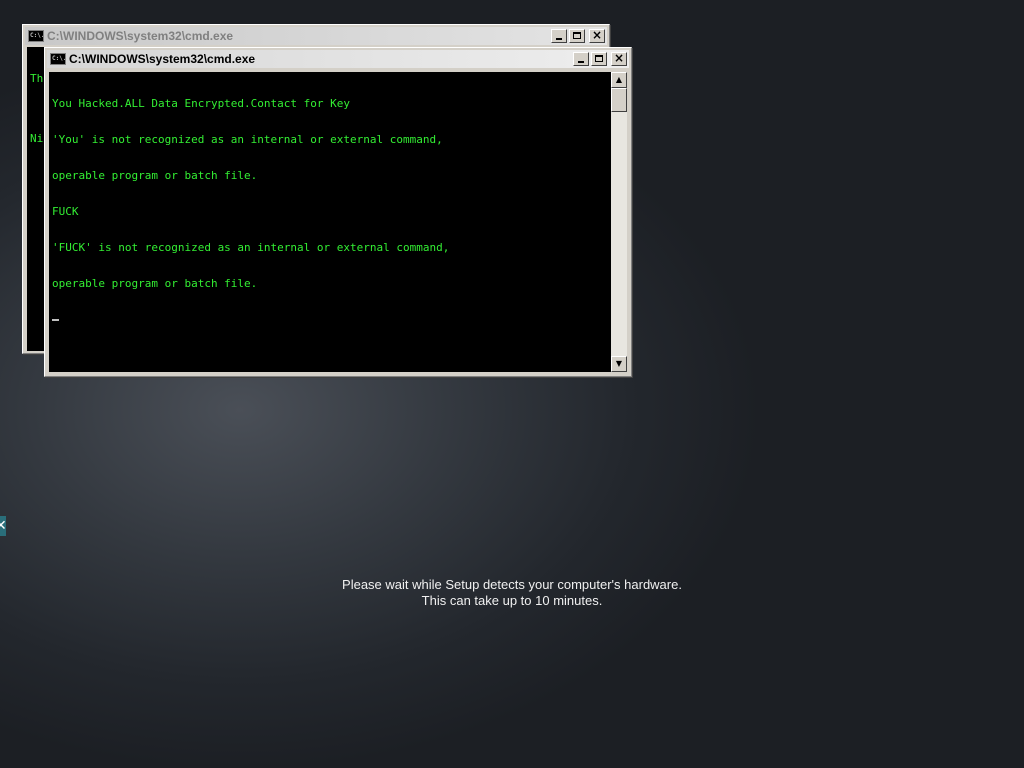  What do you see at coordinates (619, 364) in the screenshot?
I see `scroll-down-button: ▼` at bounding box center [619, 364].